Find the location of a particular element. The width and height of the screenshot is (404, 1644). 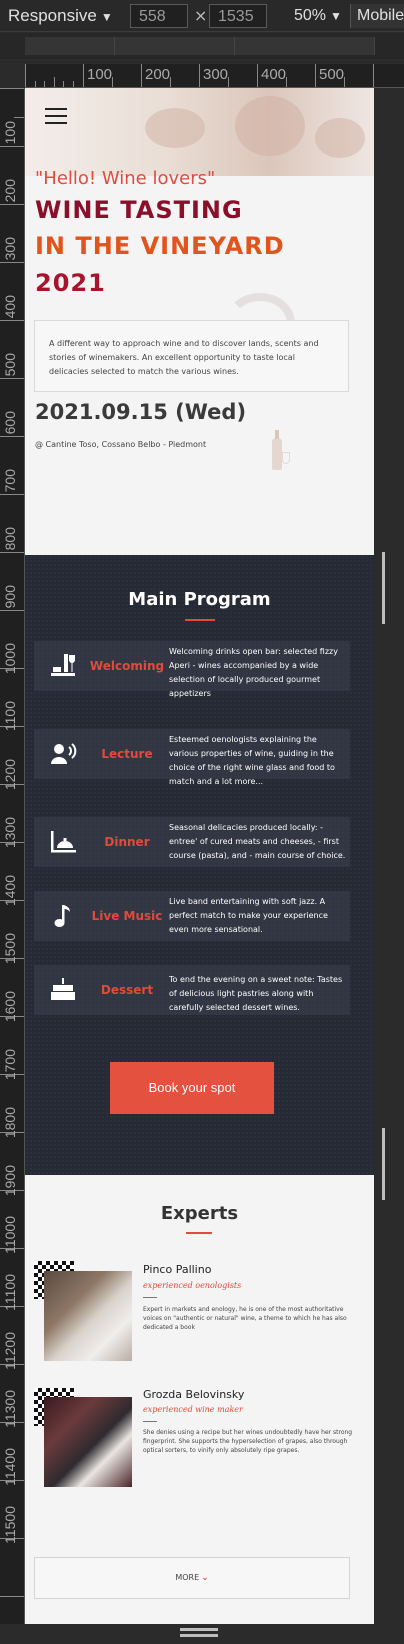

zoom-label: 50% is located at coordinates (310, 15).